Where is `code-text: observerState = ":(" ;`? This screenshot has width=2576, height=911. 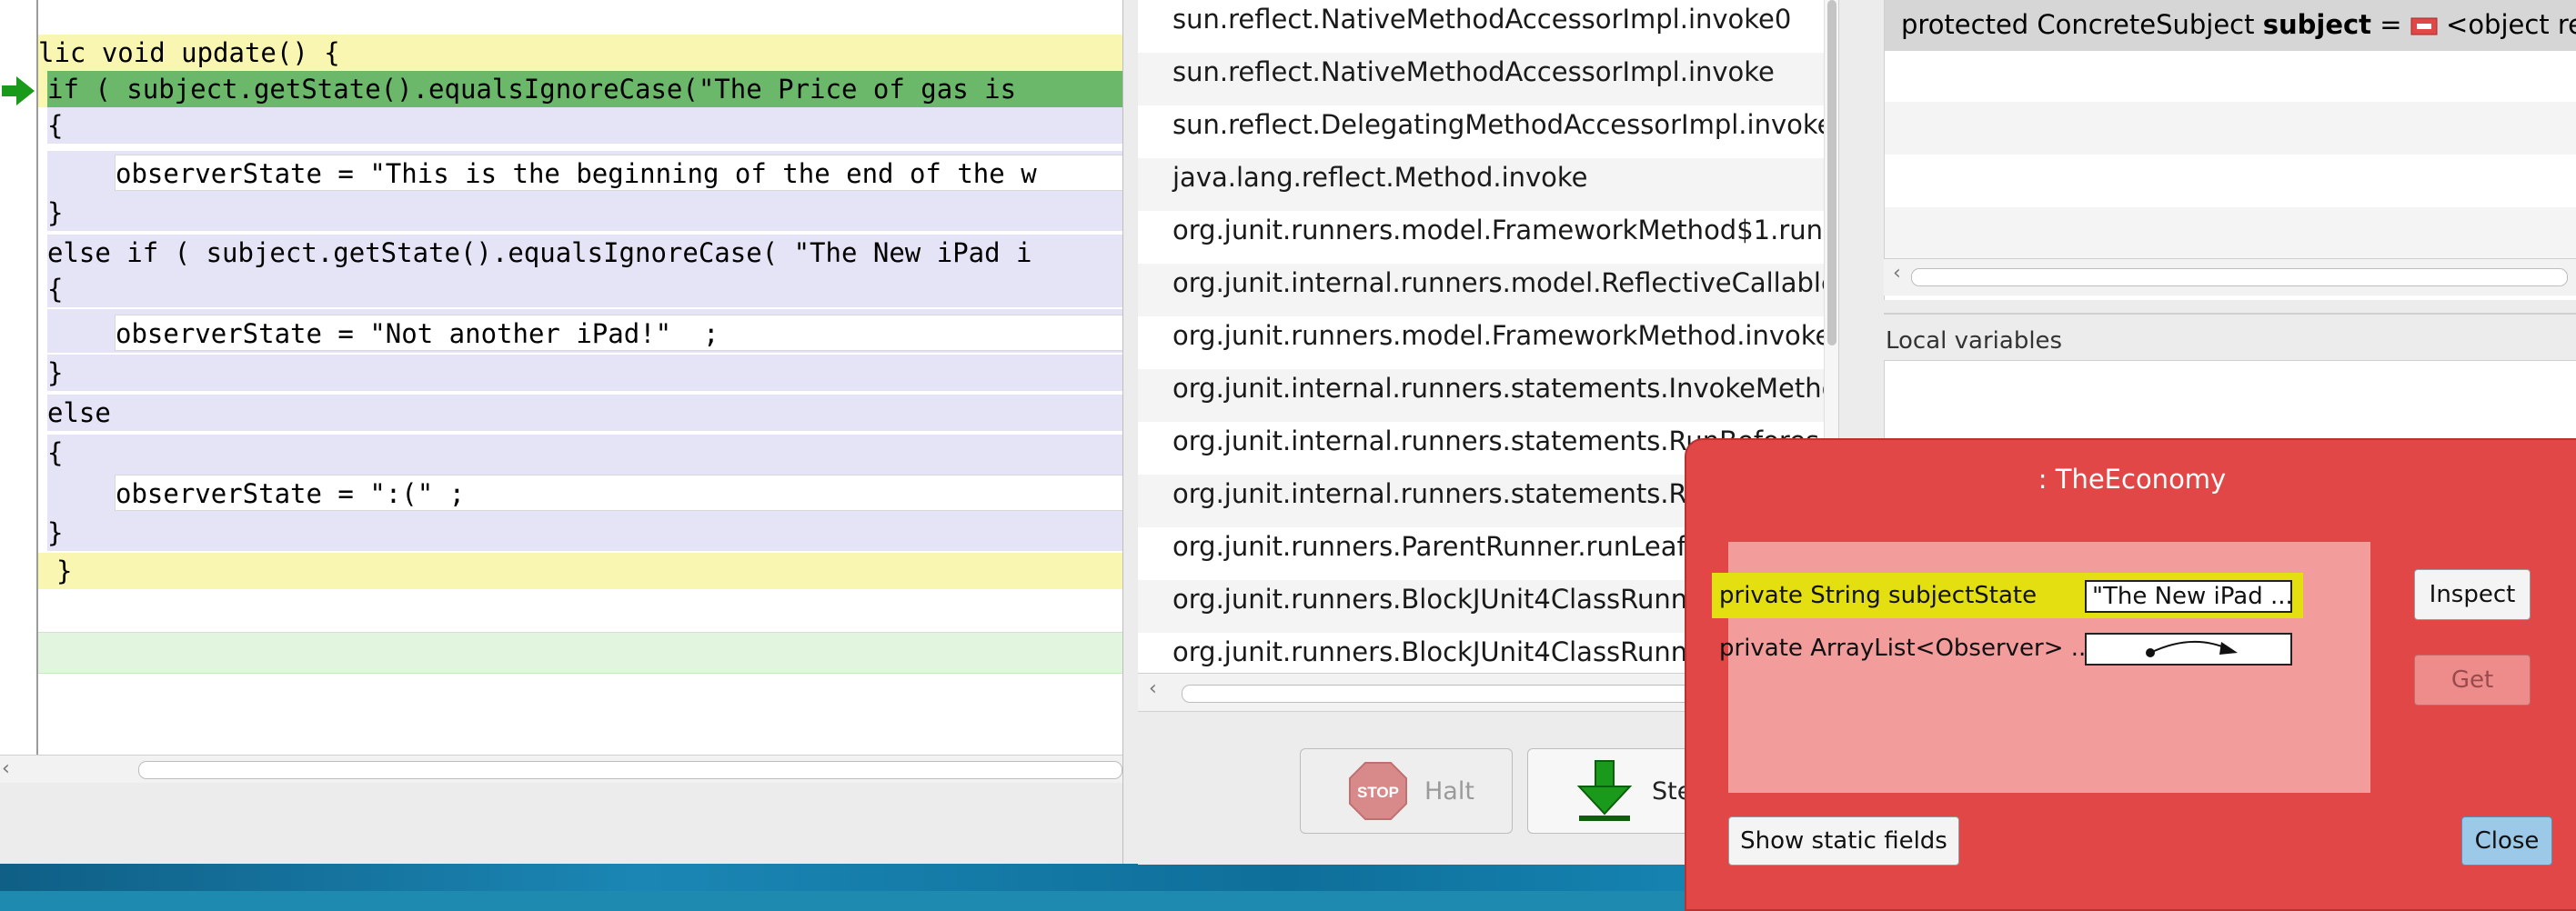
code-text: observerState = ":(" ; is located at coordinates (291, 494).